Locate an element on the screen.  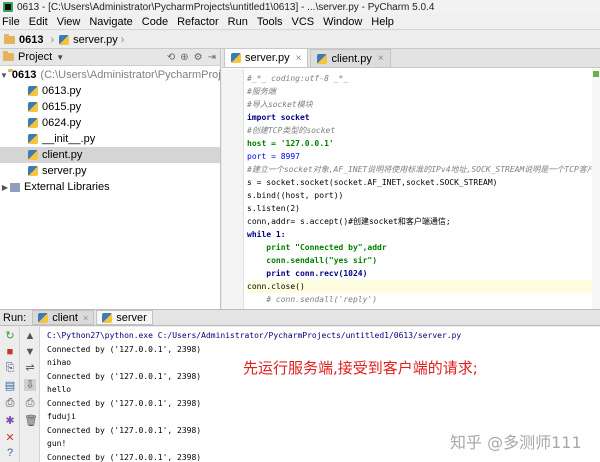
code-line: while 1: is located at coordinates (266, 234).